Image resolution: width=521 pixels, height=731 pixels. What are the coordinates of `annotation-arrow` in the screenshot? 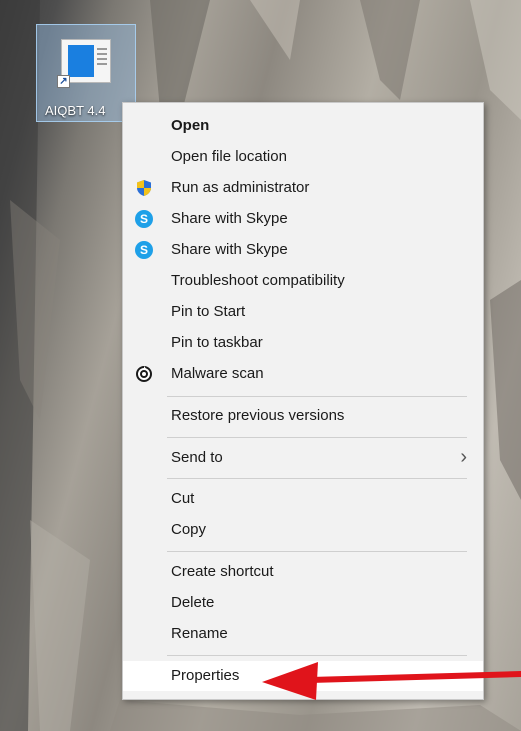 It's located at (391, 681).